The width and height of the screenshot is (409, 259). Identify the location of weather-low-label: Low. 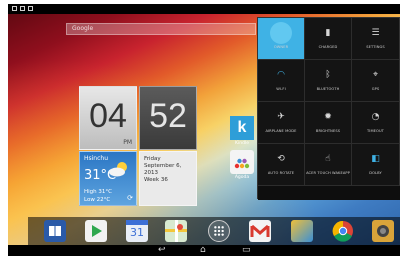
(89, 200).